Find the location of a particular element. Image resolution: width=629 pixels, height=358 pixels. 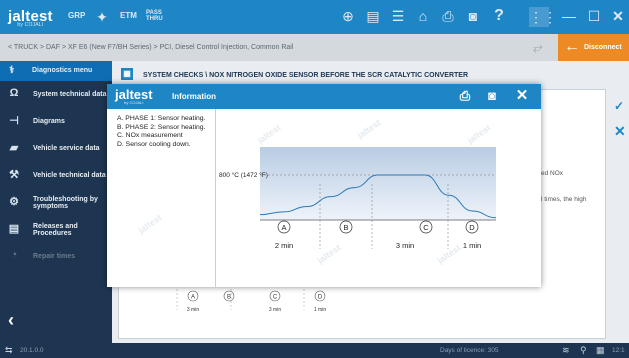

wrench-icon: ⚒ is located at coordinates (14, 175).